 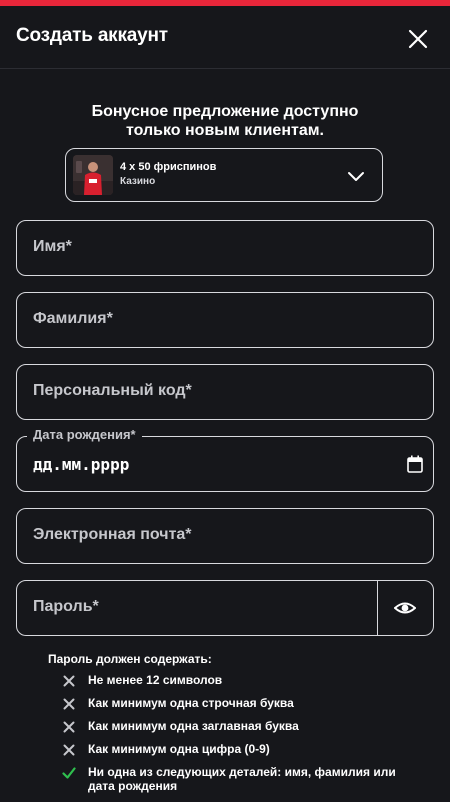 I want to click on offer-name: 4 x 50 фриспинов, so click(x=168, y=167).